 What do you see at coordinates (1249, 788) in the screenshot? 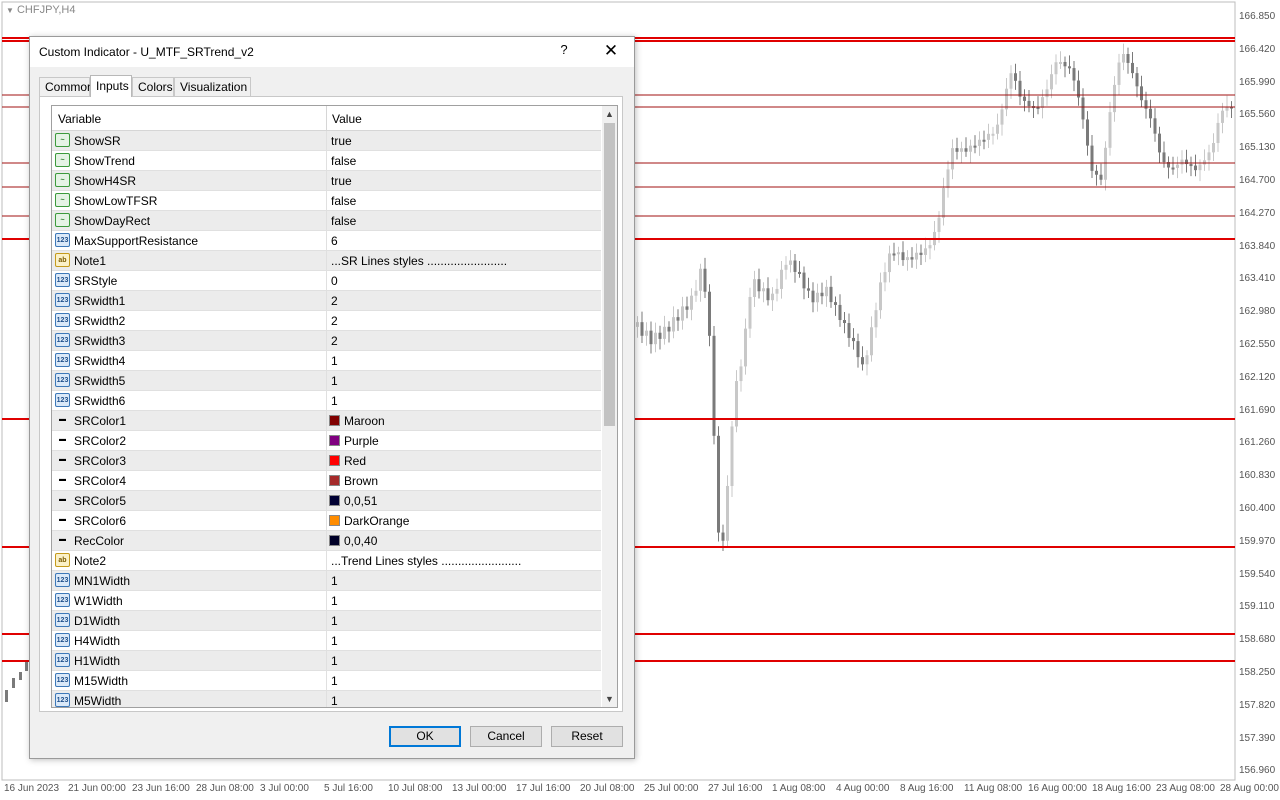
I see `time-axis-label: 28 Aug 00:00` at bounding box center [1249, 788].